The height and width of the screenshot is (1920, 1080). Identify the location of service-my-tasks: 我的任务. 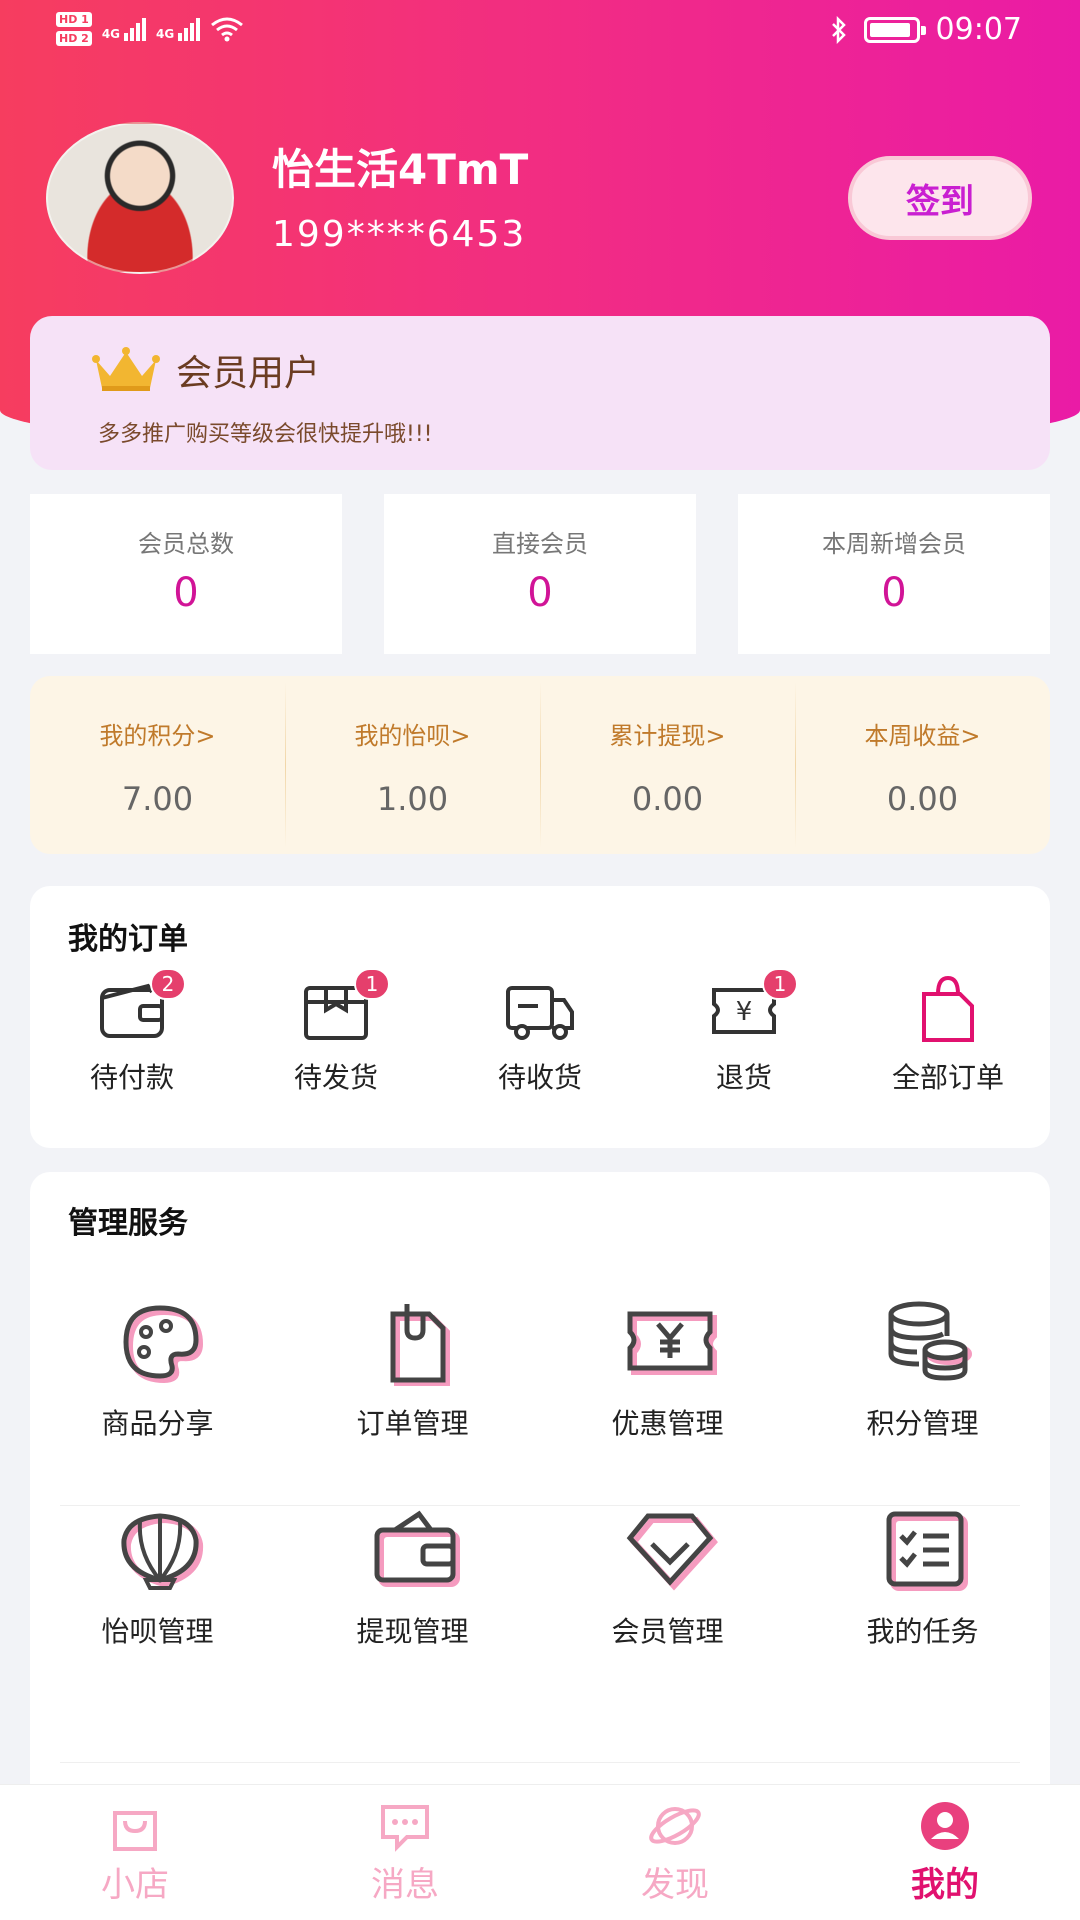
(922, 1584).